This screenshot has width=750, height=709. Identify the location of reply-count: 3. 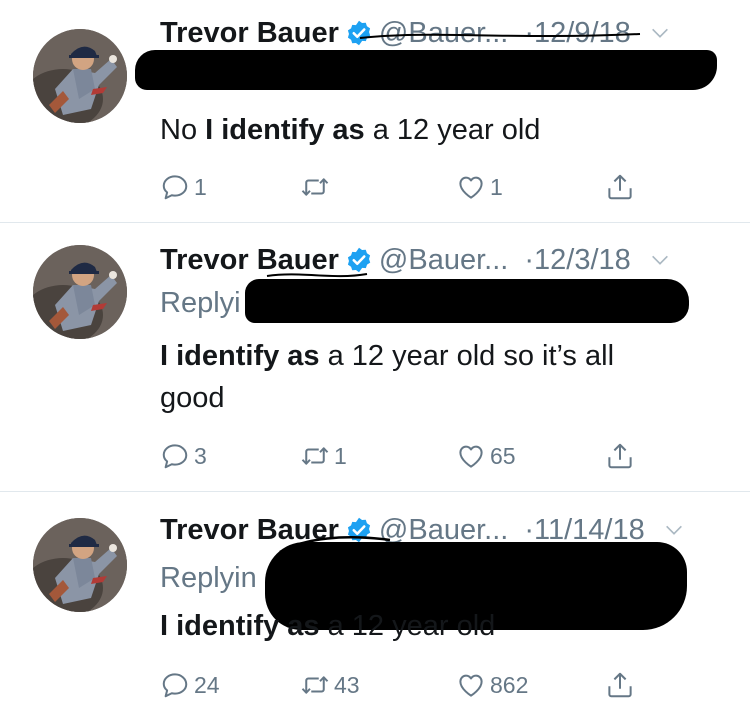
(200, 455).